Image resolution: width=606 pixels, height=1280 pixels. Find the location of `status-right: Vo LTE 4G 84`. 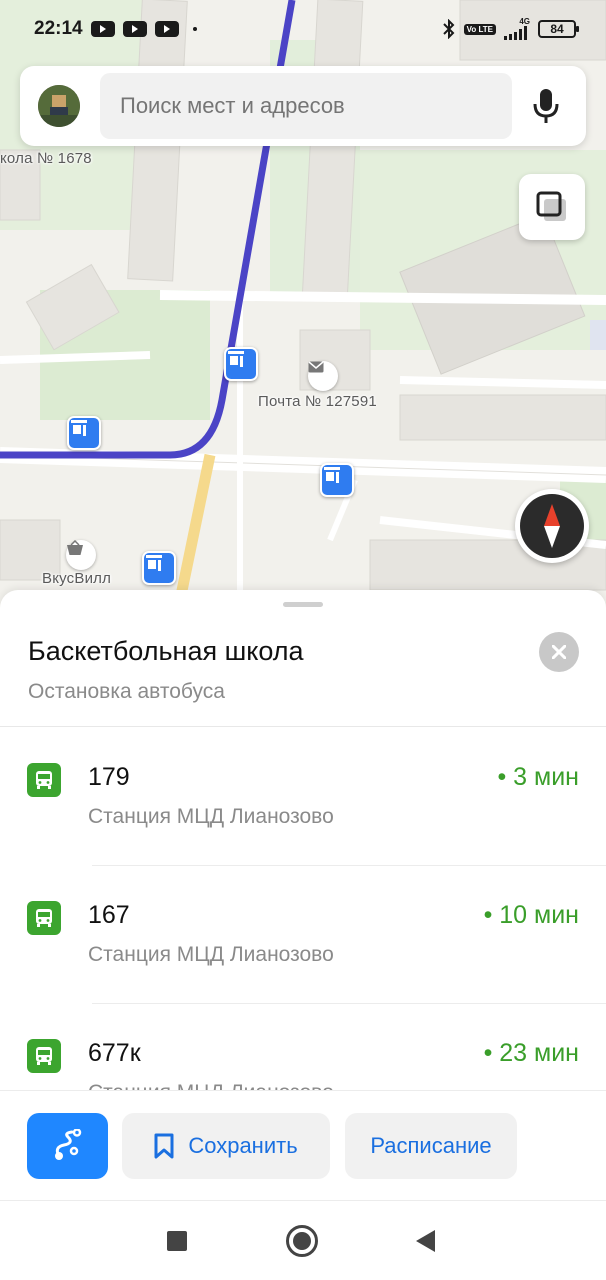

status-right: Vo LTE 4G 84 is located at coordinates (510, 29).